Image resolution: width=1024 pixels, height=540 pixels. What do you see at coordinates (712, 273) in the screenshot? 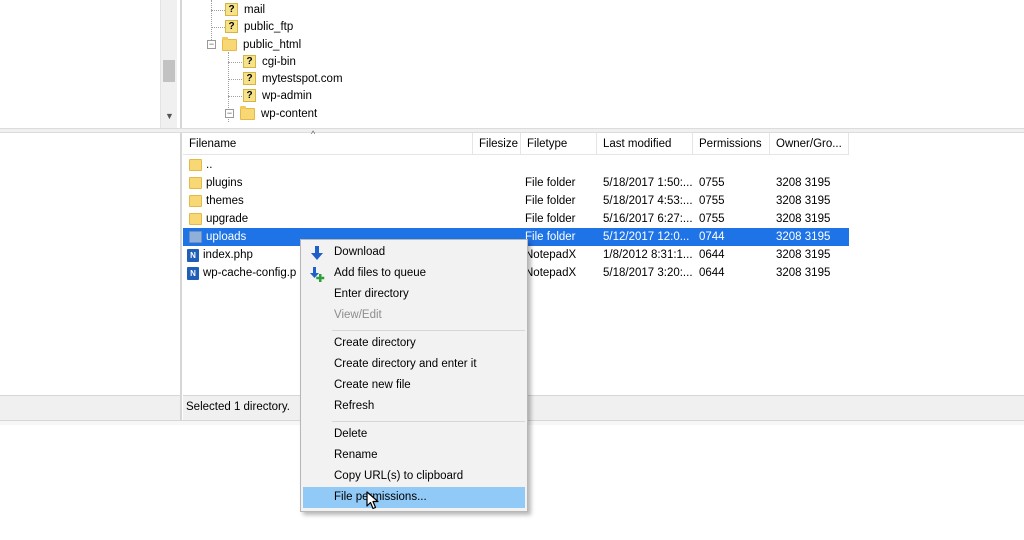
I see `file-permissions: 0644` at bounding box center [712, 273].